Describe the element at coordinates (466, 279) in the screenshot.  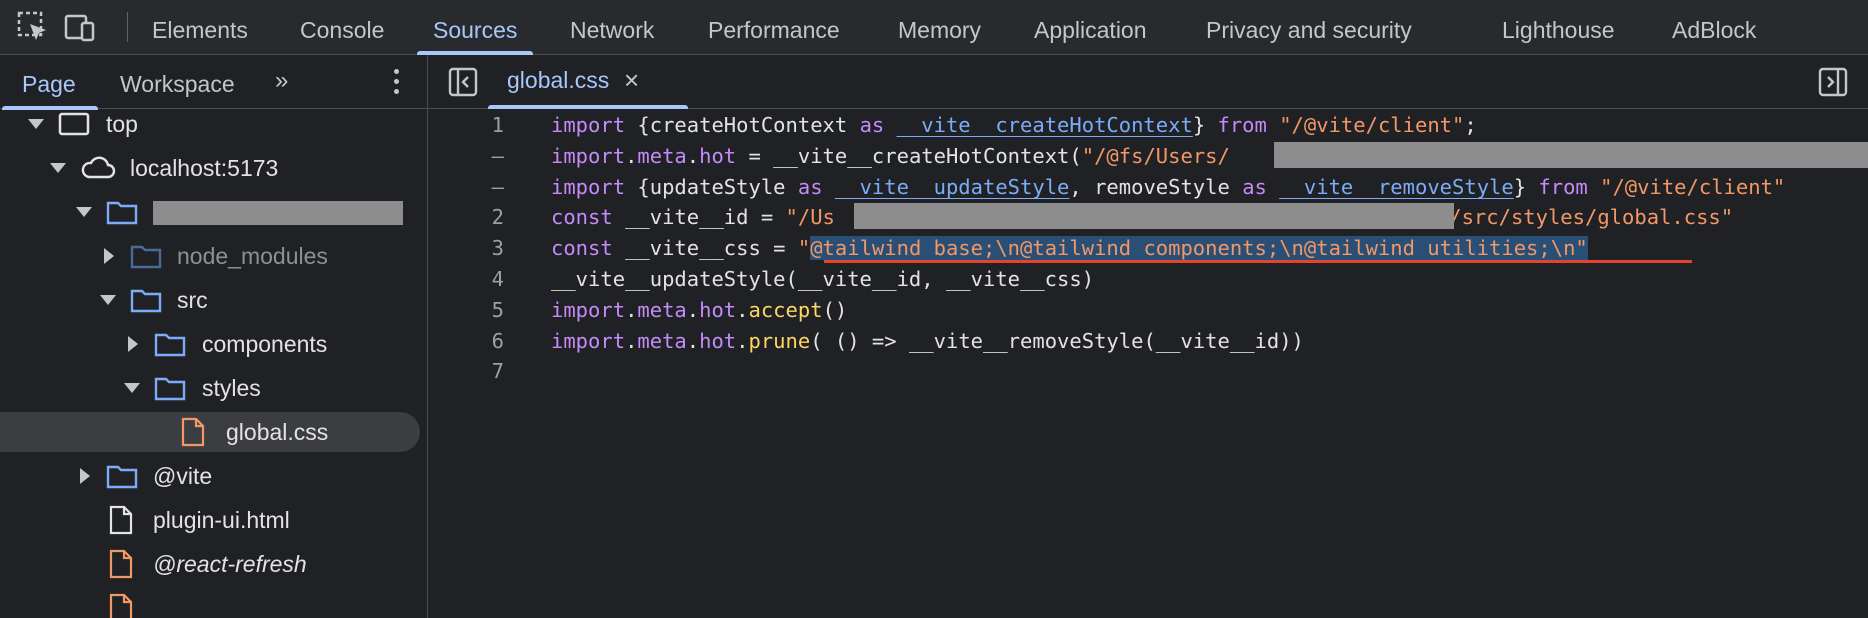
I see `line-number: 4` at that location.